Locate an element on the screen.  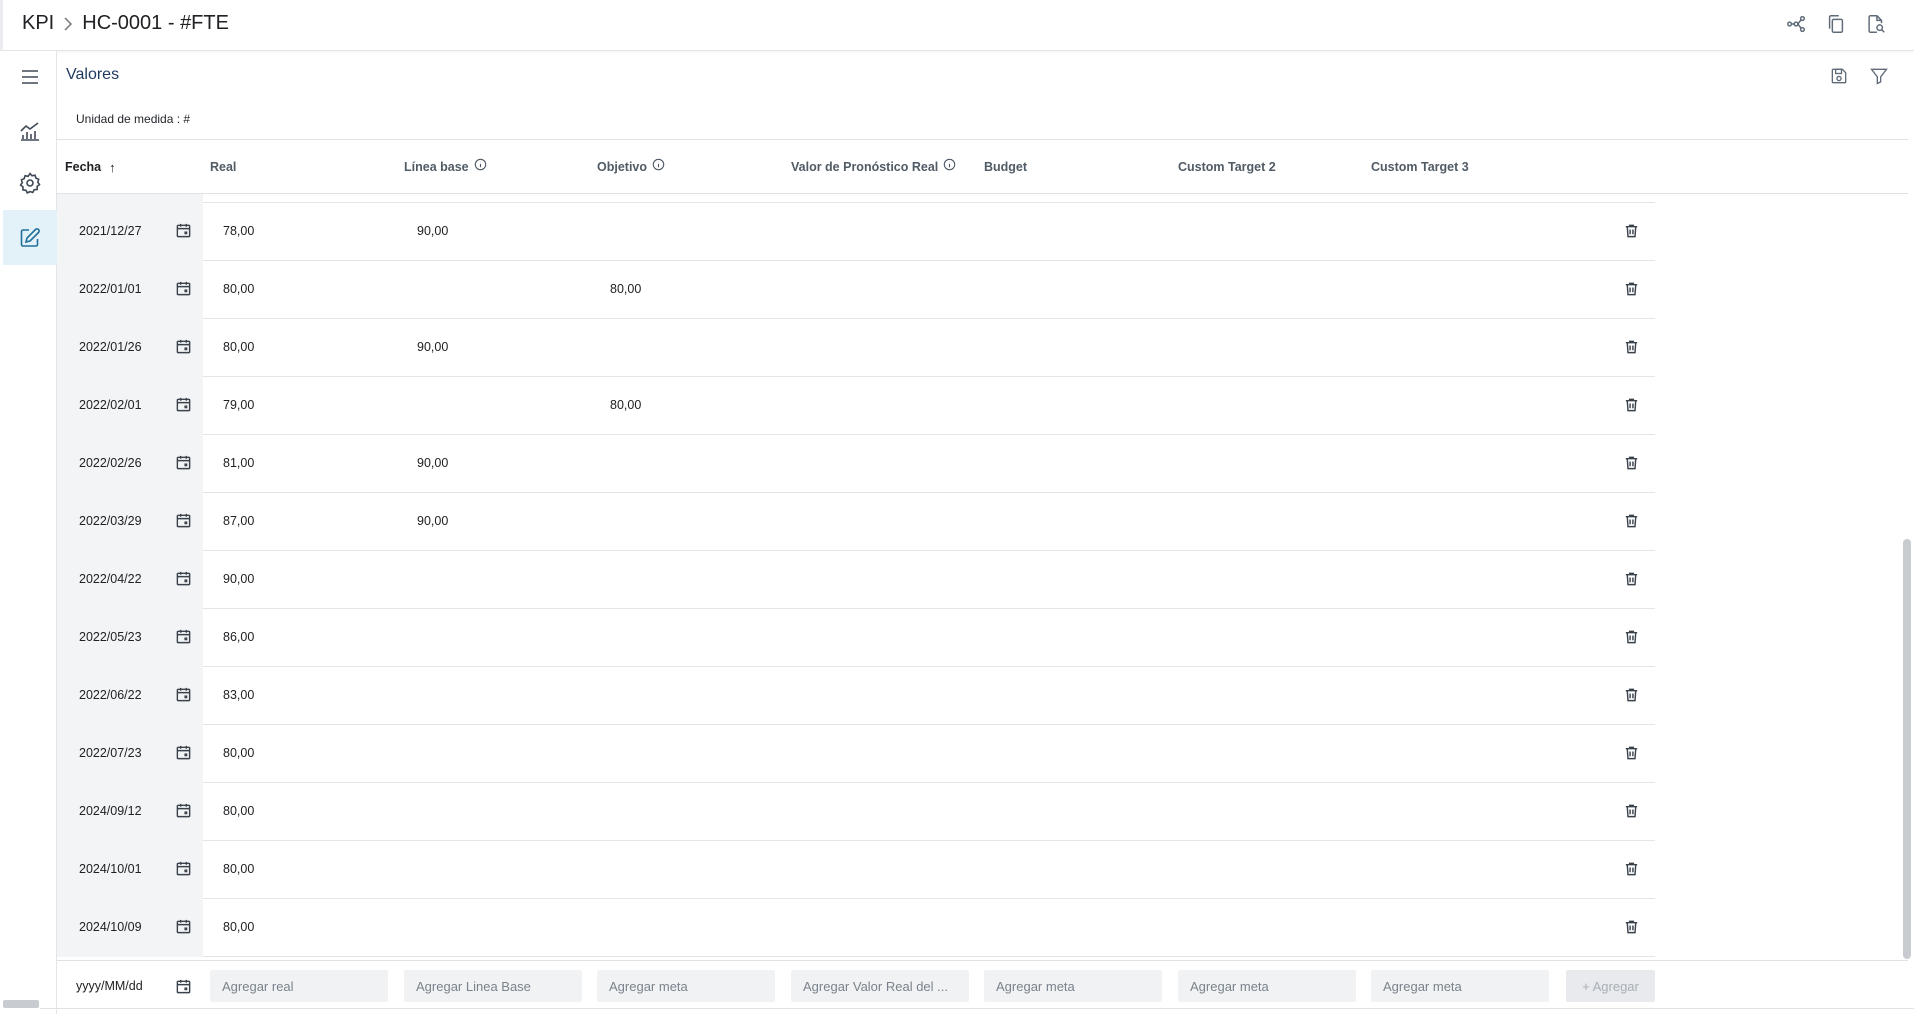
date-value: 2022/06/22 is located at coordinates (110, 695).